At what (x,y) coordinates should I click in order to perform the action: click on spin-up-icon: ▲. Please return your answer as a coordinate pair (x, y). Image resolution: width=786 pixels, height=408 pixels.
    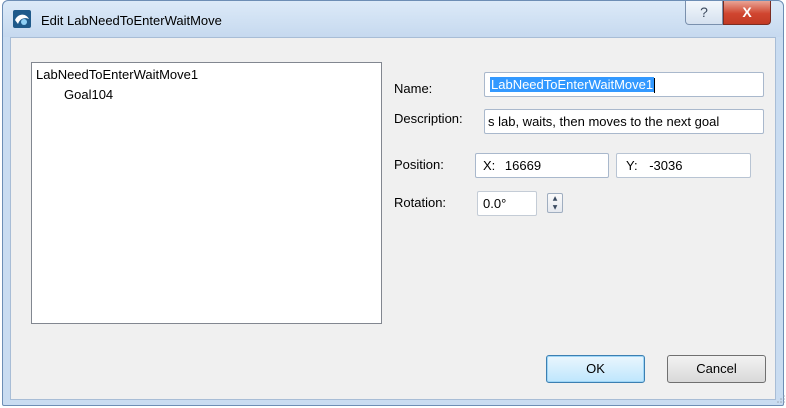
    Looking at the image, I should click on (555, 198).